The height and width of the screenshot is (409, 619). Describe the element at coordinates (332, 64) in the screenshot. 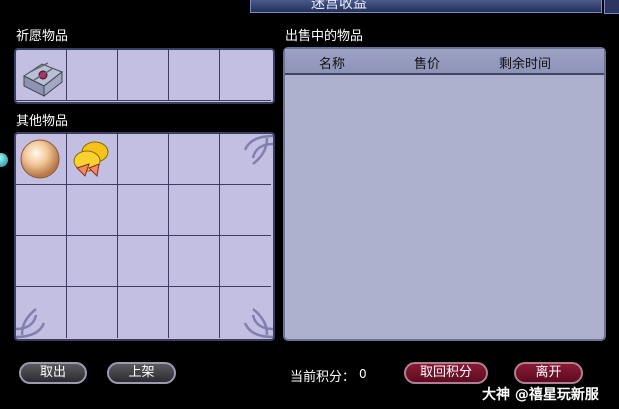

I see `column-name: 名称` at that location.